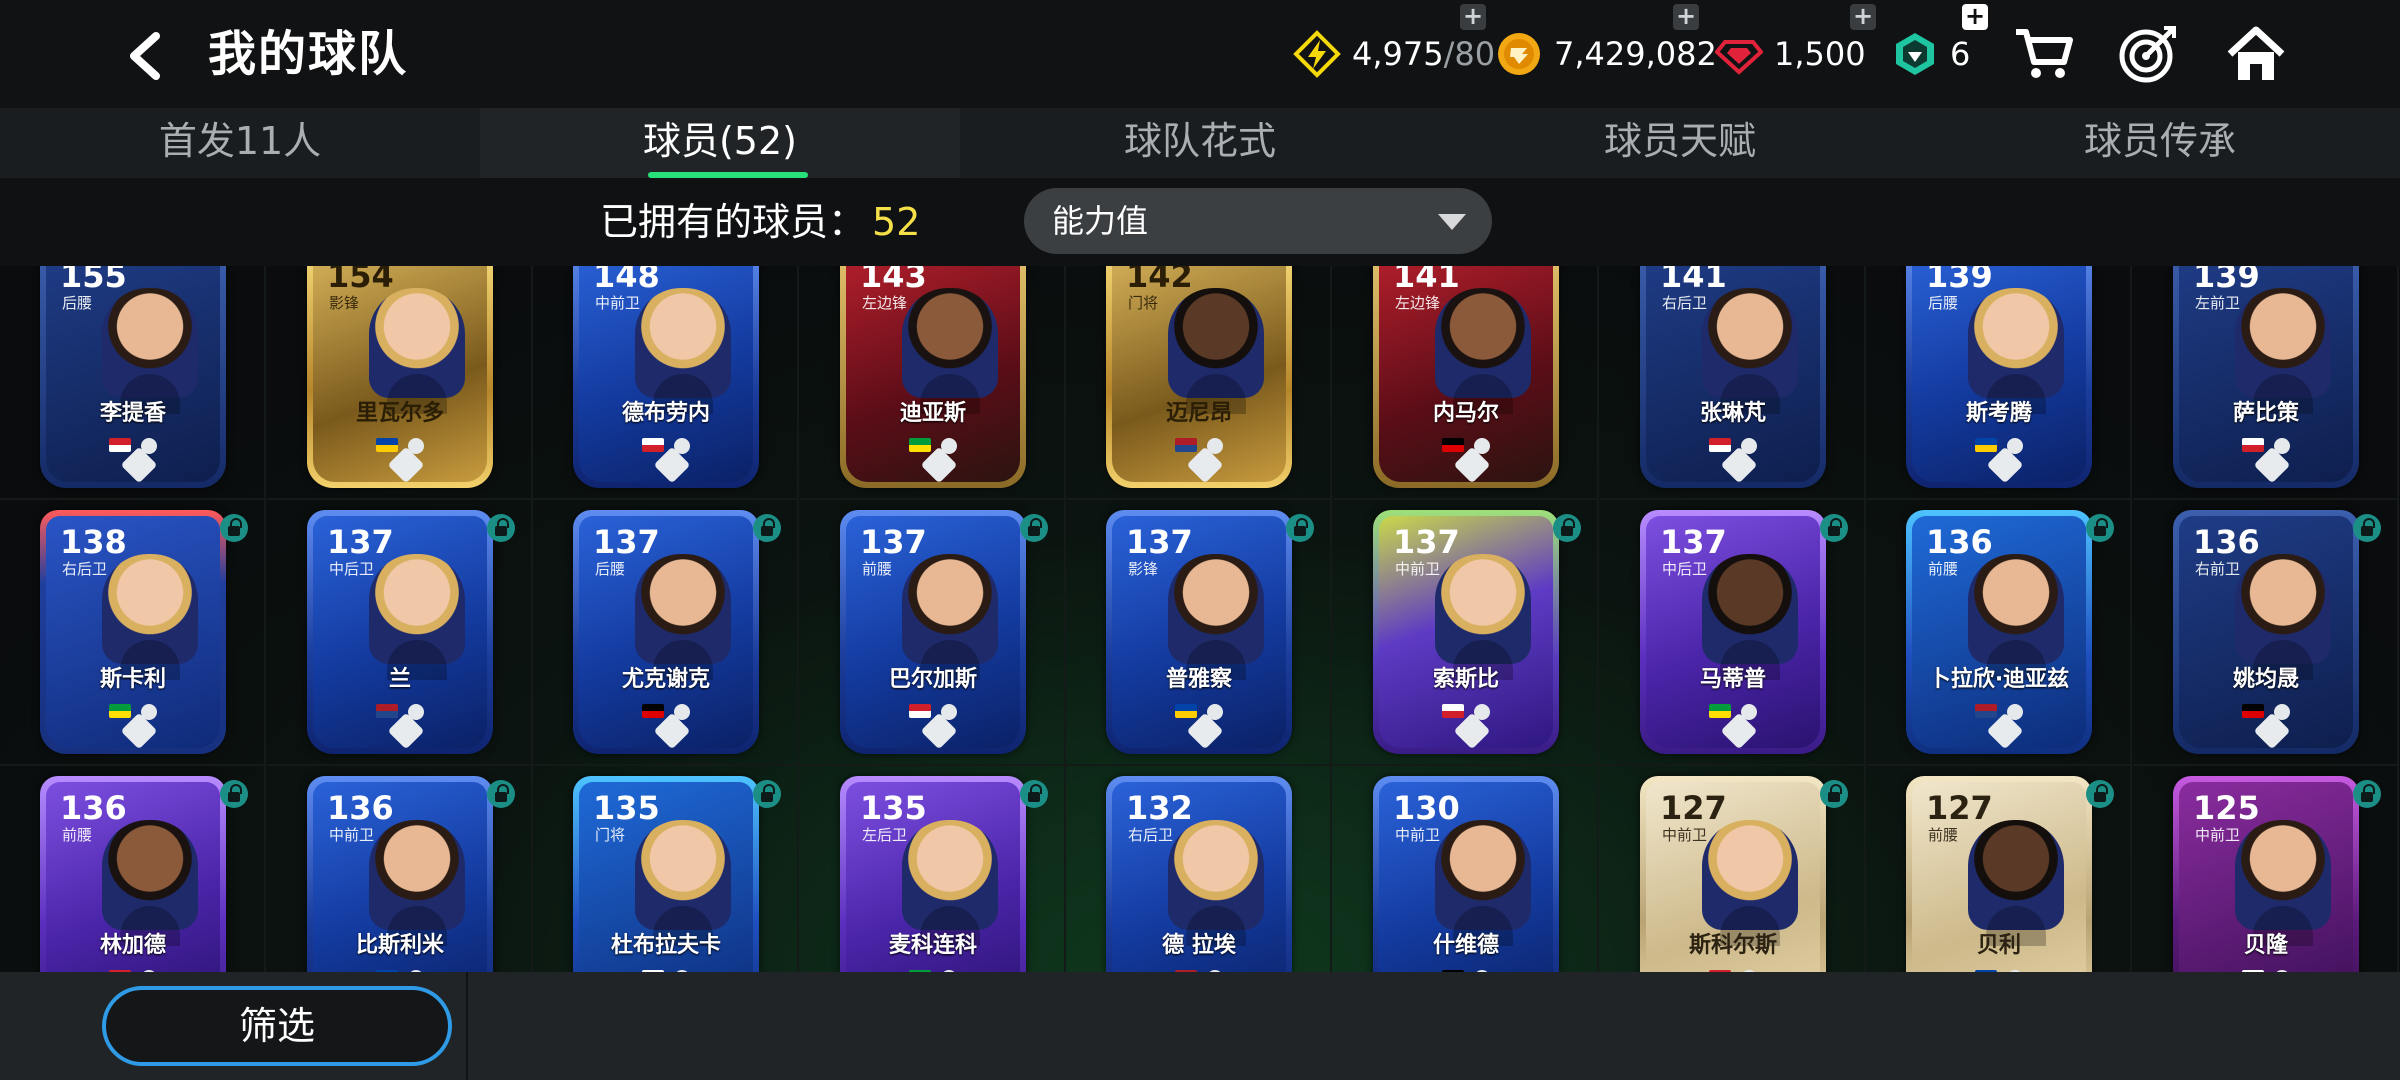  What do you see at coordinates (1473, 17) in the screenshot?
I see `add-energy-button: +` at bounding box center [1473, 17].